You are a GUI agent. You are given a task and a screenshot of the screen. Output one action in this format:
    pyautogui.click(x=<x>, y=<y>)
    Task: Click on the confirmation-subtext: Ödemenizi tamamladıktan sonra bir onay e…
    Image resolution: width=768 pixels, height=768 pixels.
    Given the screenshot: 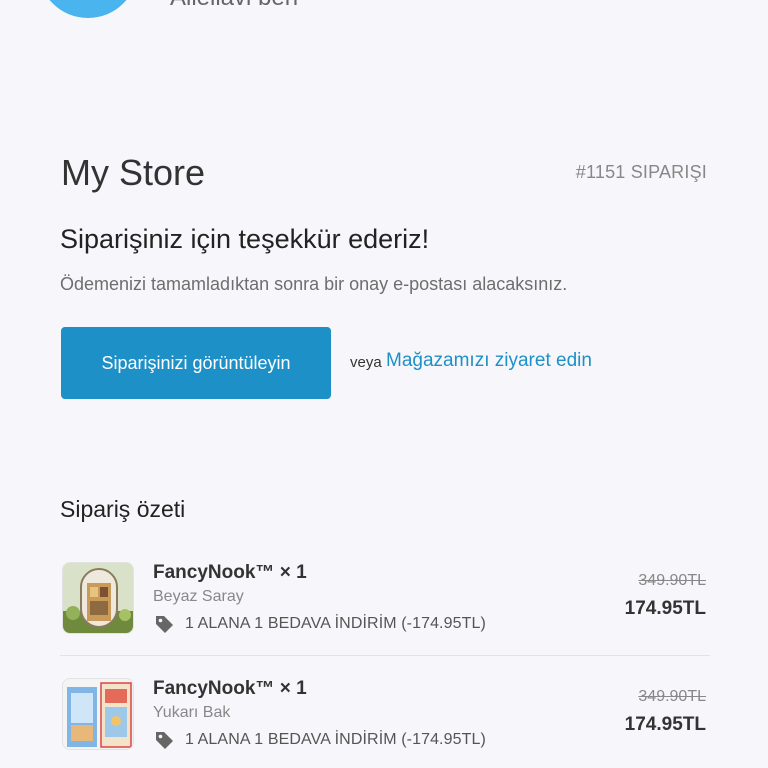 What is the action you would take?
    pyautogui.click(x=314, y=284)
    